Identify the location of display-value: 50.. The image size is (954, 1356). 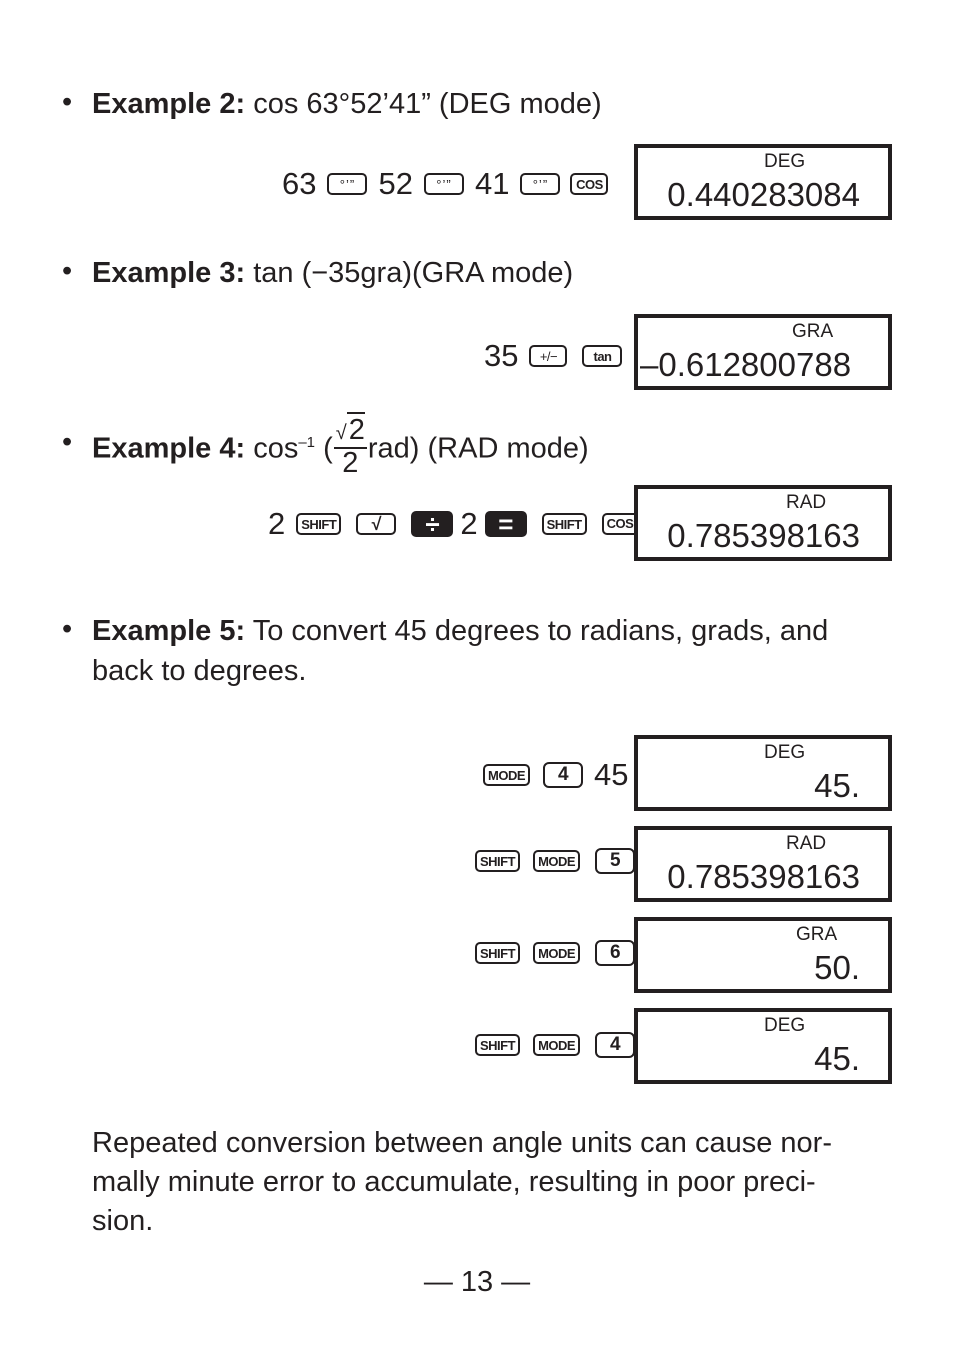
(837, 967).